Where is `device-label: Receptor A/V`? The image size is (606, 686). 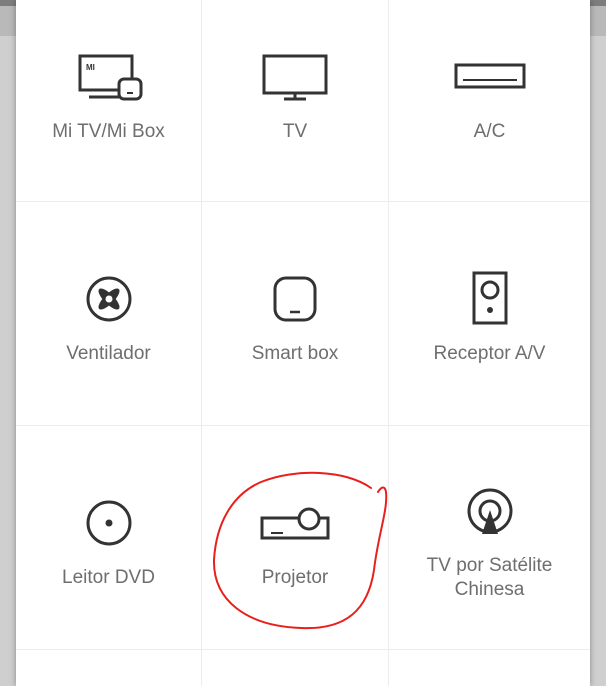
device-label: Receptor A/V is located at coordinates (489, 353).